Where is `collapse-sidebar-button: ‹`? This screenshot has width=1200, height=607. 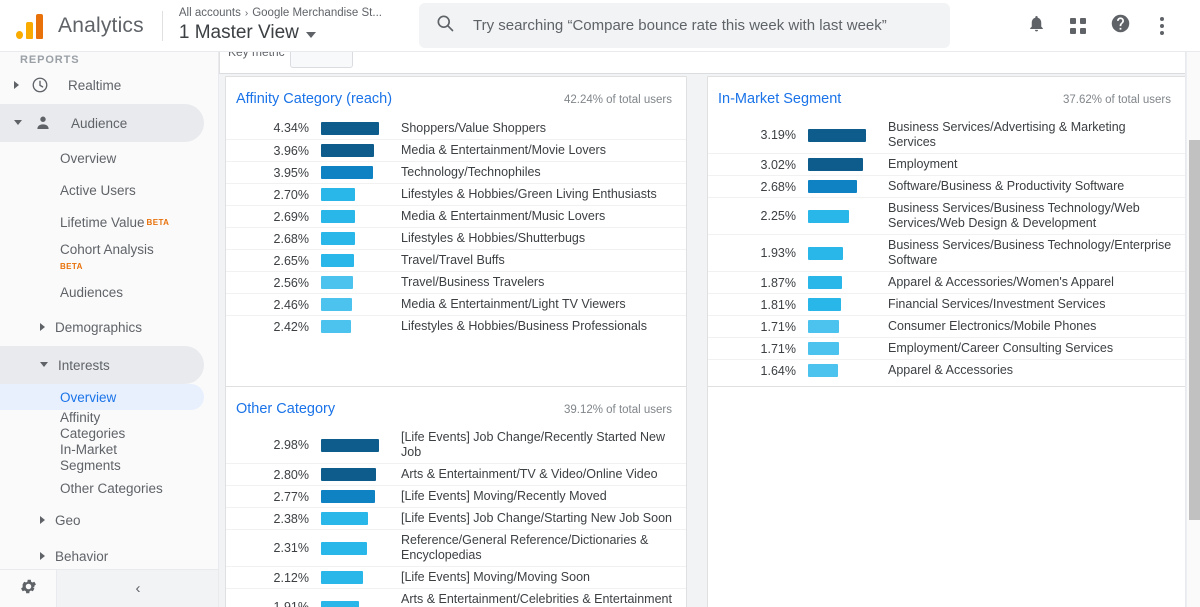 collapse-sidebar-button: ‹ is located at coordinates (137, 588).